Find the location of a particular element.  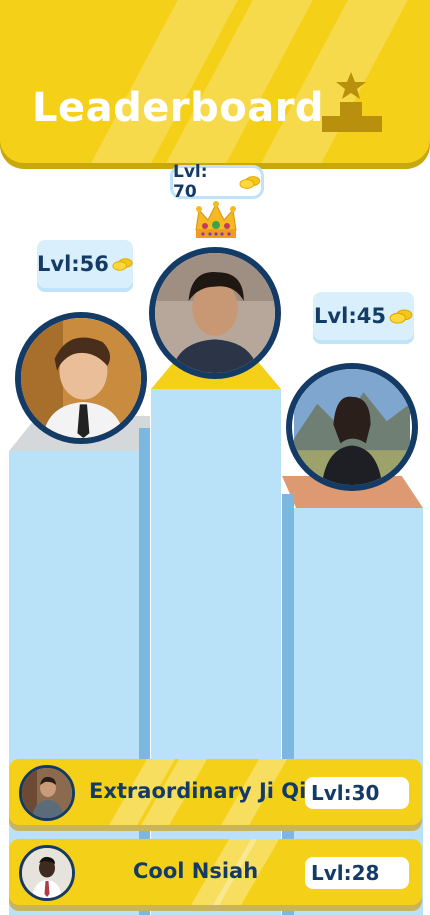

player-level: Lvl:30 is located at coordinates (357, 793).